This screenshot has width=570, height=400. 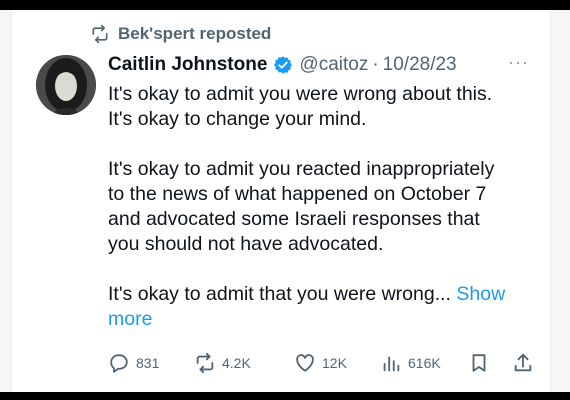 What do you see at coordinates (333, 65) in the screenshot?
I see `author-handle: @caitoz` at bounding box center [333, 65].